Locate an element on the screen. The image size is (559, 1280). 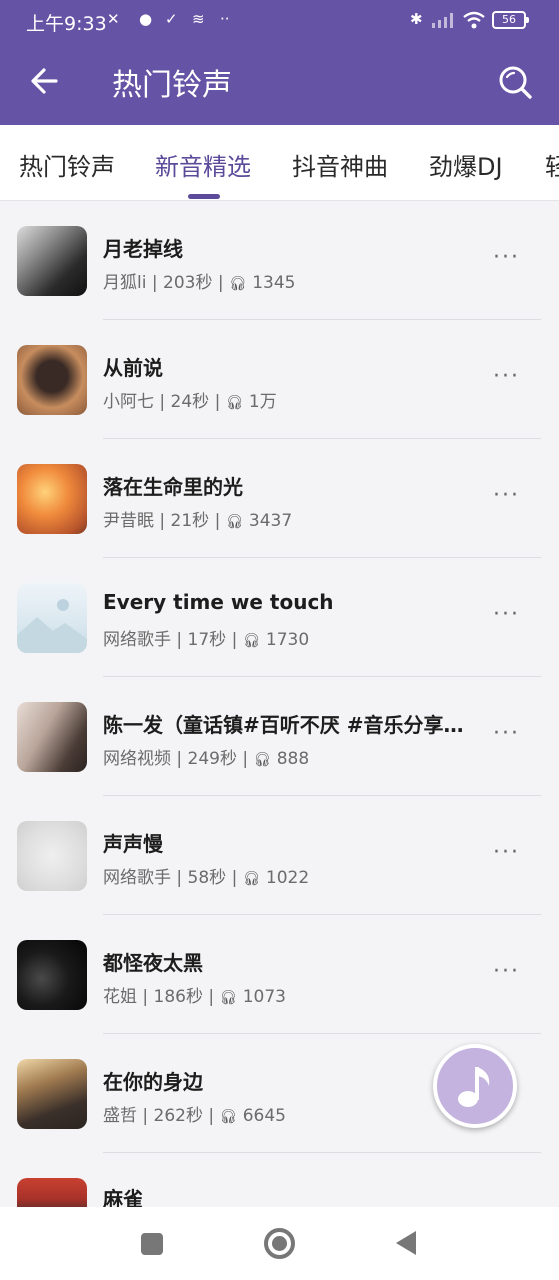
app-header: 上午9:33 ✕ ● ✓ ≋ ·· ✱ 56 热门铃声 is located at coordinates (279, 62).